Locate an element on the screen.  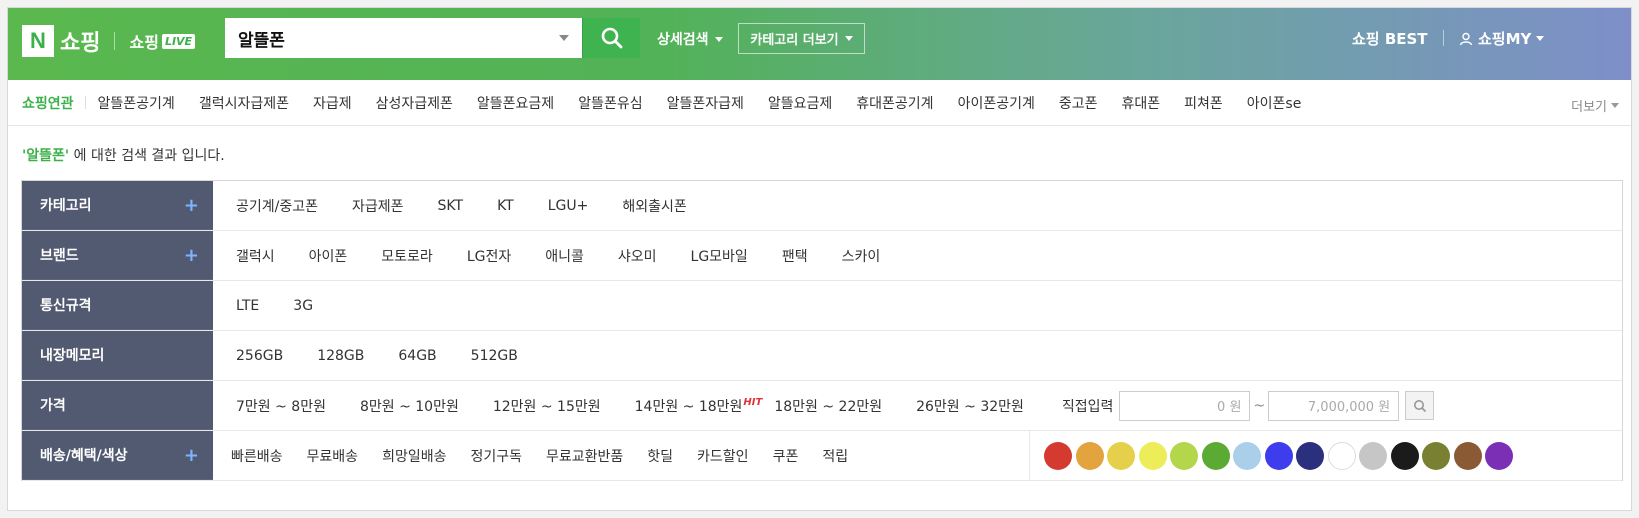
filter-option: 갤럭시 is located at coordinates (255, 256).